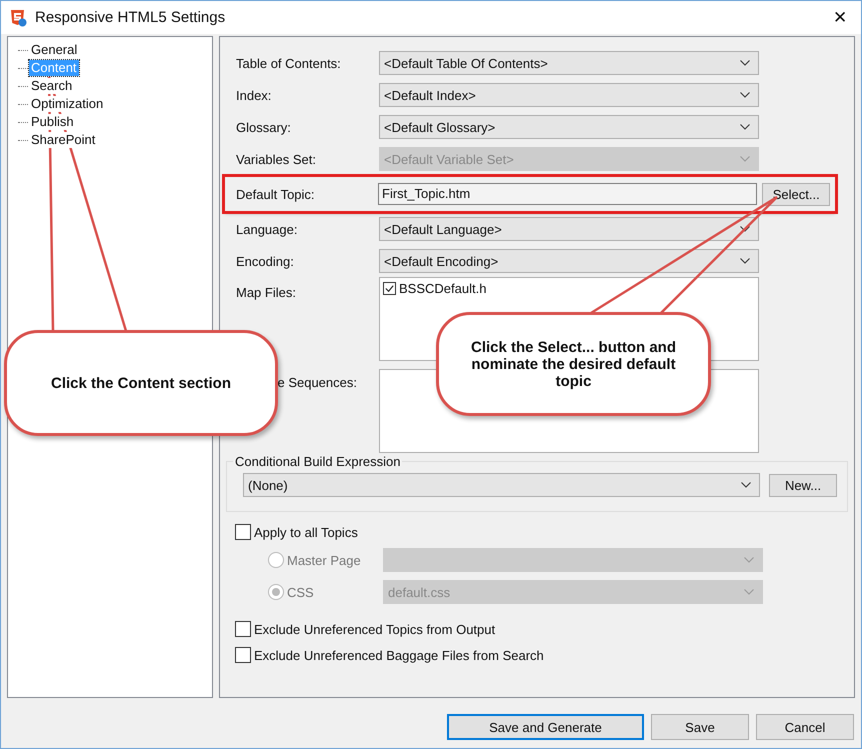 Image resolution: width=862 pixels, height=749 pixels. I want to click on field-label: Variables Set:, so click(276, 159).